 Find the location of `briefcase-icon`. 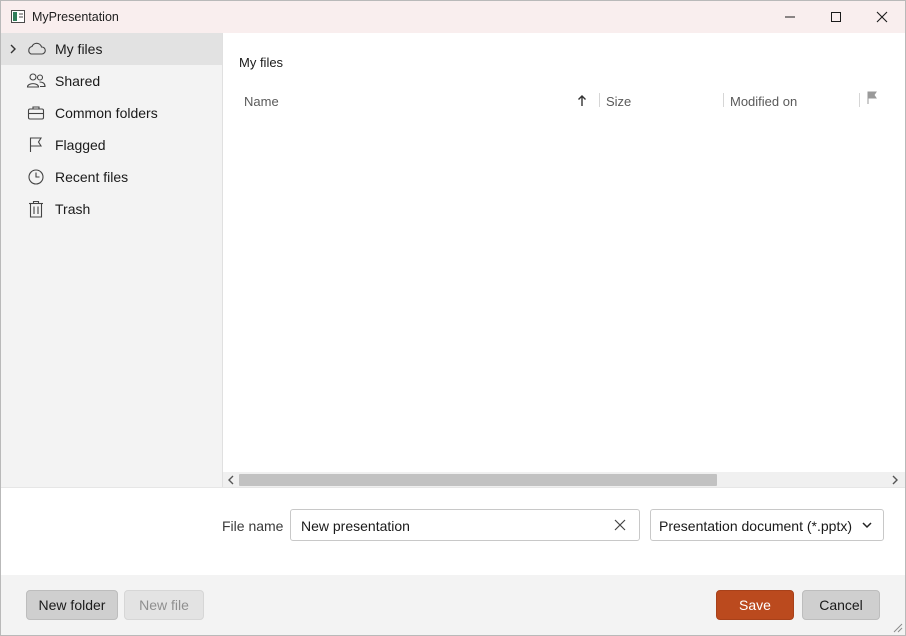

briefcase-icon is located at coordinates (36, 113).